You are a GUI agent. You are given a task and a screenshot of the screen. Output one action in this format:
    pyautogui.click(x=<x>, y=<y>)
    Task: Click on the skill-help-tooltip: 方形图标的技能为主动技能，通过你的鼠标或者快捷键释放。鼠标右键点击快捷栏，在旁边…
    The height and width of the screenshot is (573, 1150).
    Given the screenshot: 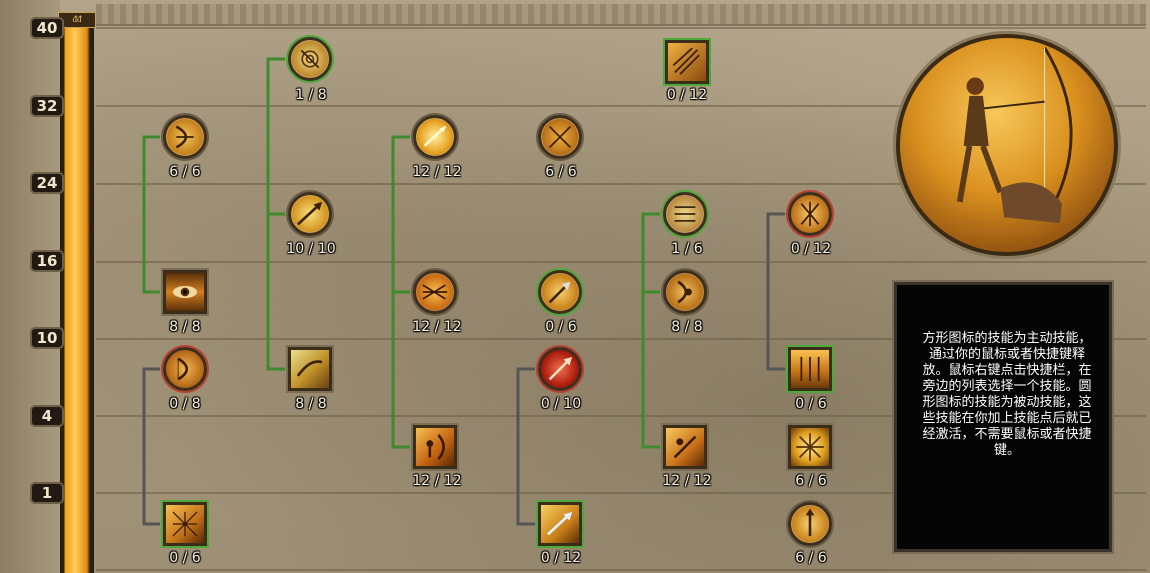 What is the action you would take?
    pyautogui.click(x=1003, y=417)
    